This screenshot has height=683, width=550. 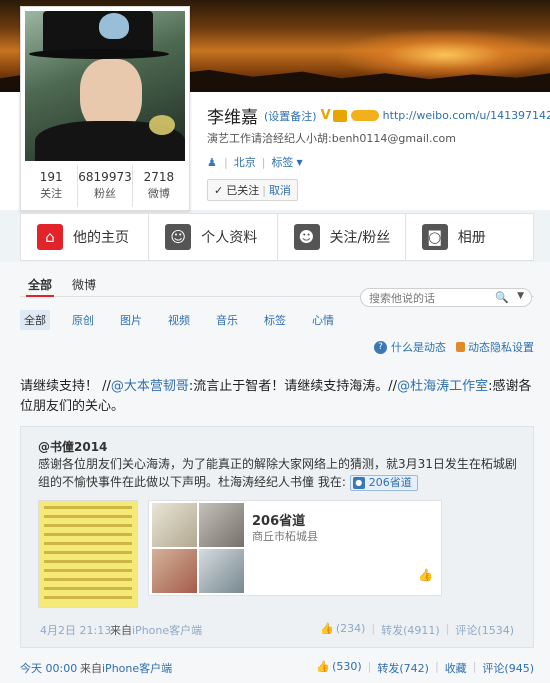 I want to click on tags-dropdown: 标签, so click(x=282, y=162).